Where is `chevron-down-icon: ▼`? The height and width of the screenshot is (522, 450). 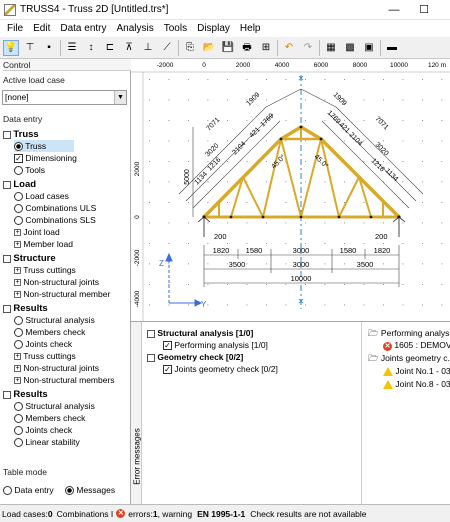
chevron-down-icon: ▼ is located at coordinates (120, 97).